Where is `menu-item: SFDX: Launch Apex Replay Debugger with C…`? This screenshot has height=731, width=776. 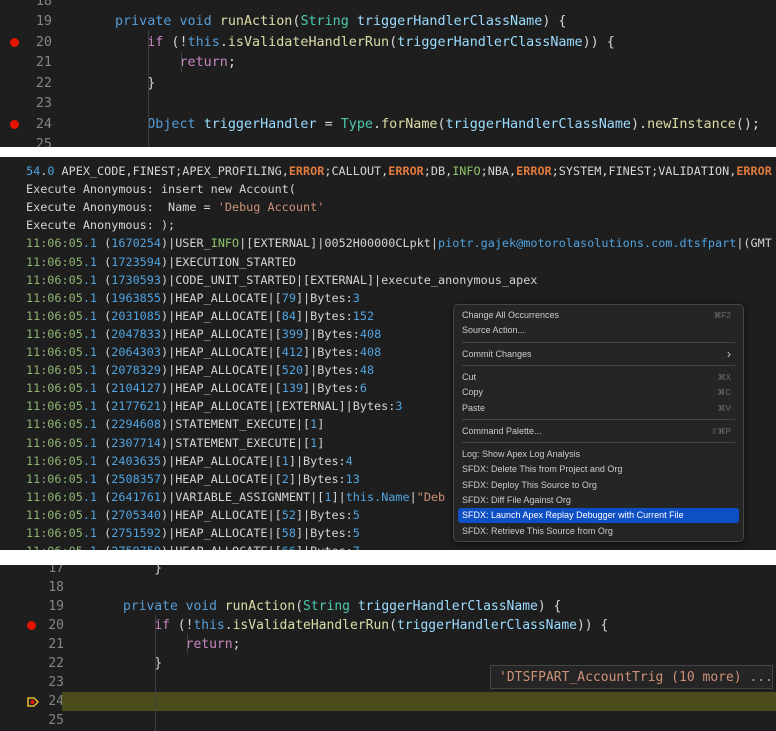 menu-item: SFDX: Launch Apex Replay Debugger with C… is located at coordinates (598, 516).